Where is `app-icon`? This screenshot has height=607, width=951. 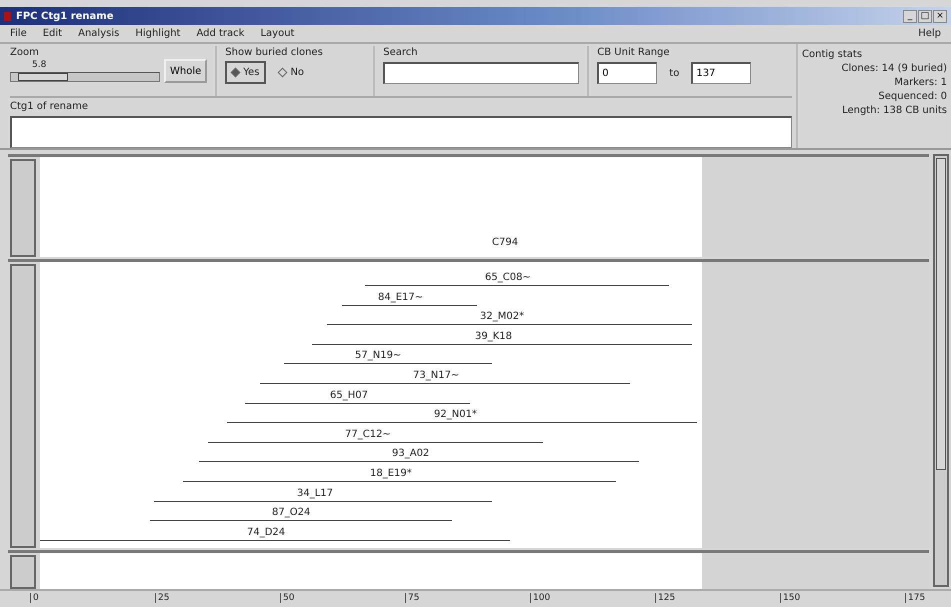 app-icon is located at coordinates (7, 16).